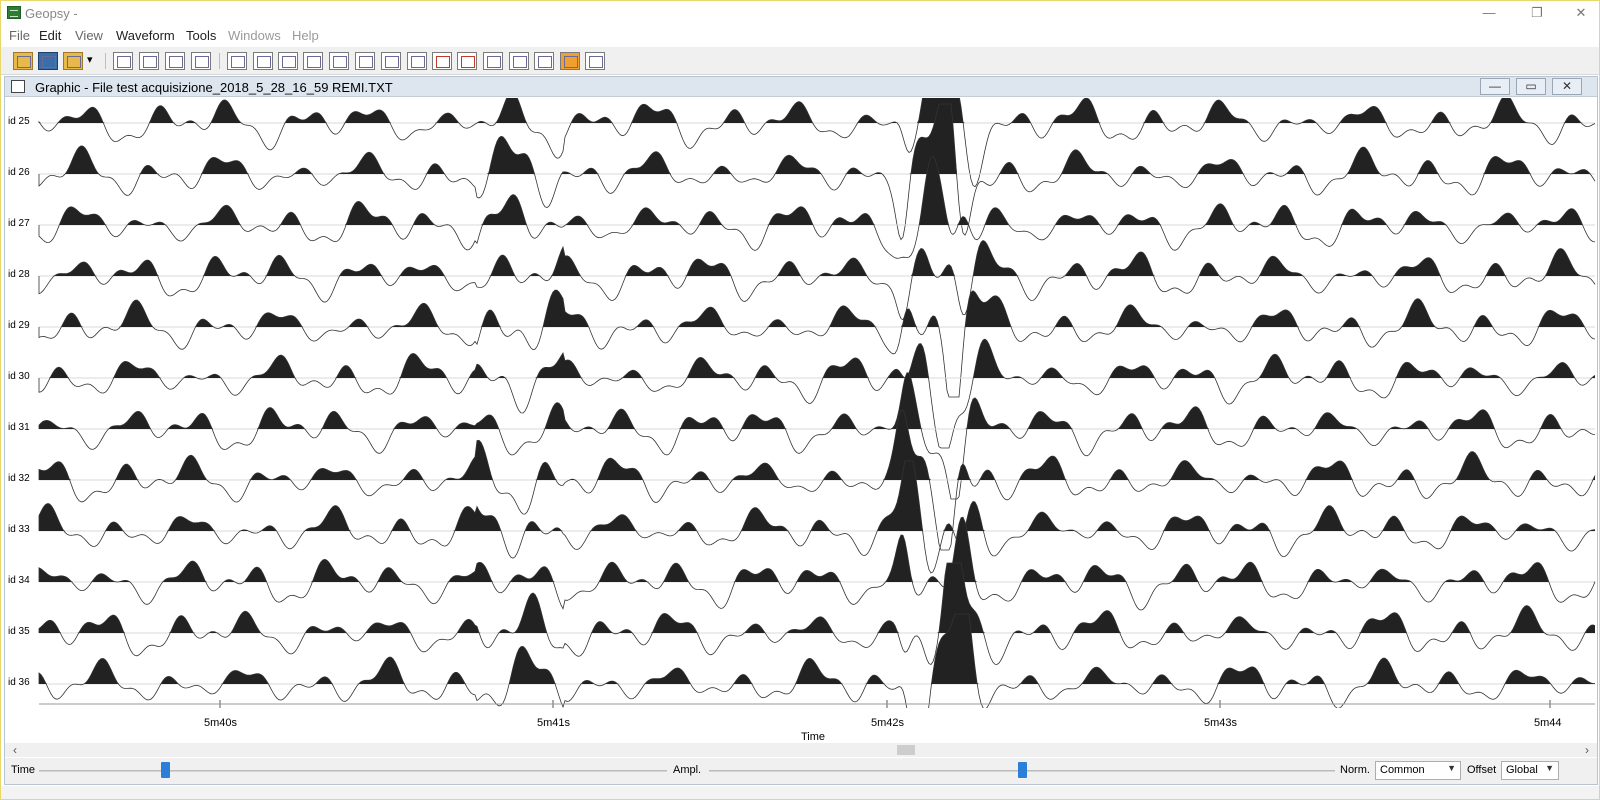 The width and height of the screenshot is (1600, 800). Describe the element at coordinates (73, 61) in the screenshot. I see `load-menu-icon` at that location.